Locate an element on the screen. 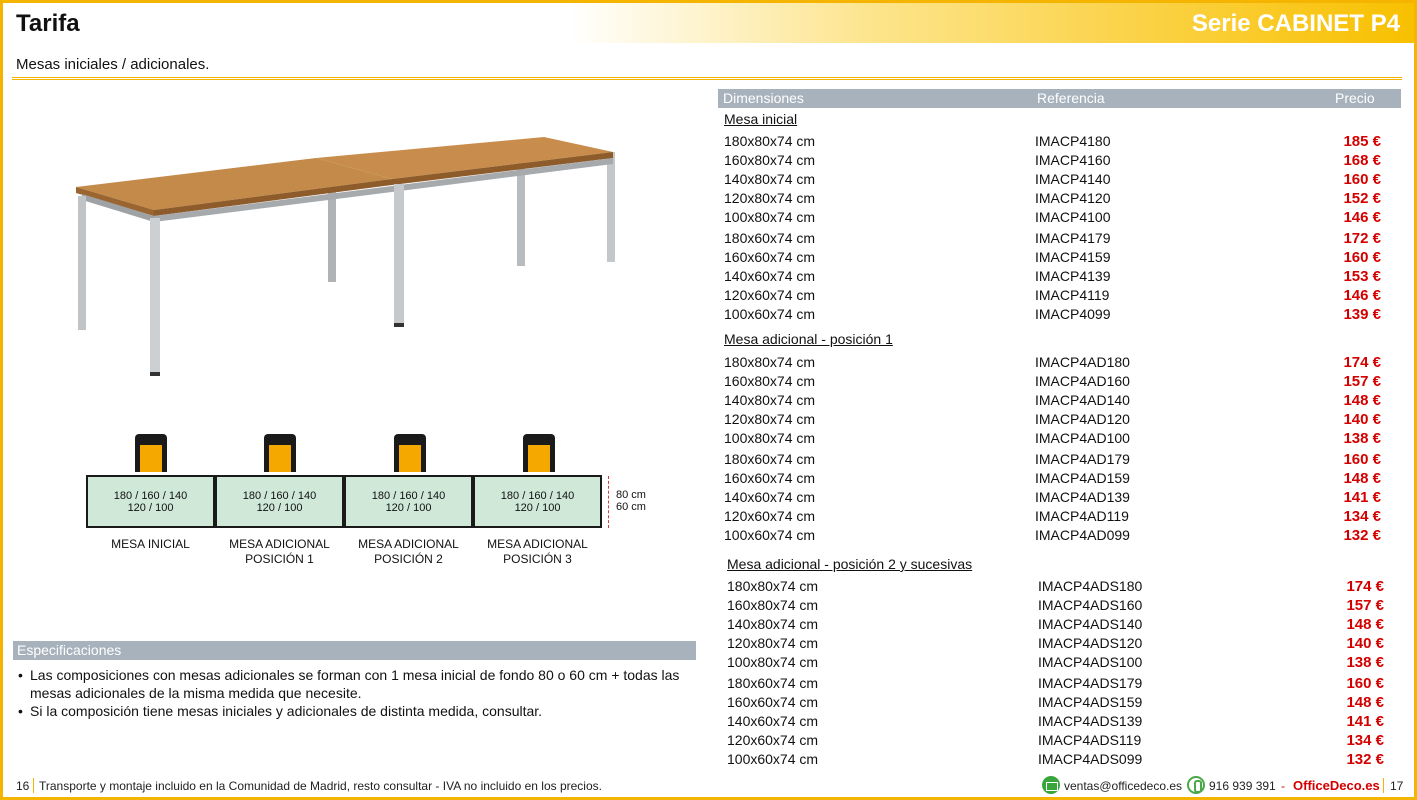  price-row: 160x80x74 cm IMACP4160 168 € is located at coordinates (1052, 160).